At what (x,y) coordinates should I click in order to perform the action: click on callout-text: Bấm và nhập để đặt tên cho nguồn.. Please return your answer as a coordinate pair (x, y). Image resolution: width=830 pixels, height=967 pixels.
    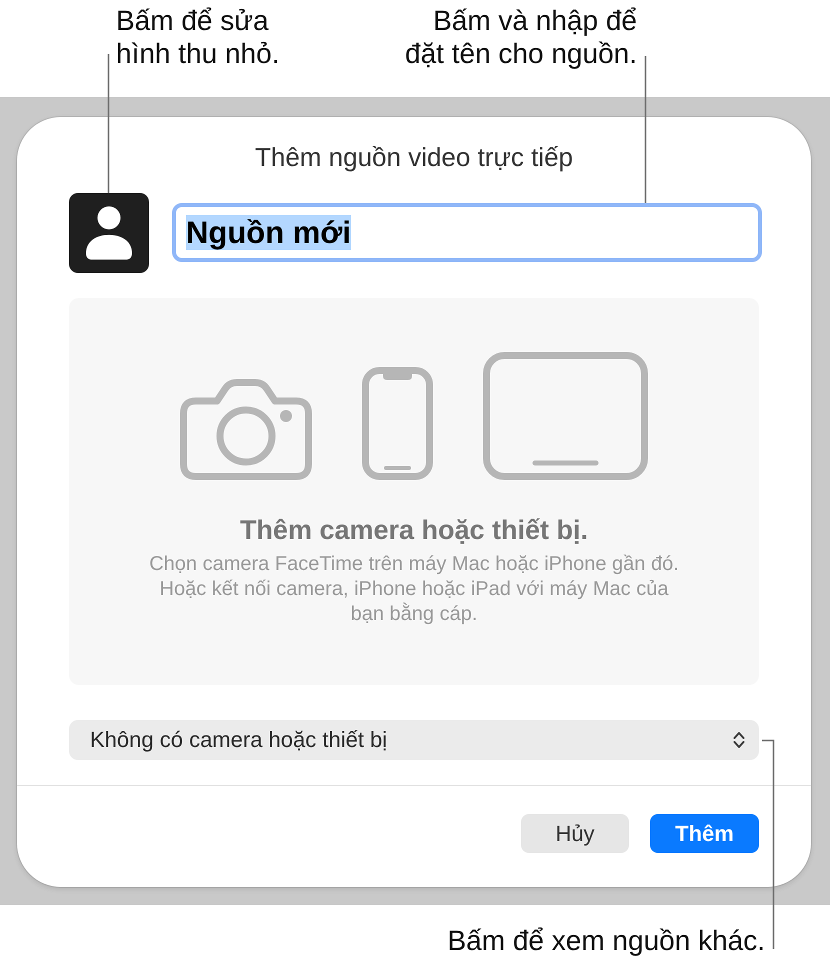
    Looking at the image, I should click on (521, 37).